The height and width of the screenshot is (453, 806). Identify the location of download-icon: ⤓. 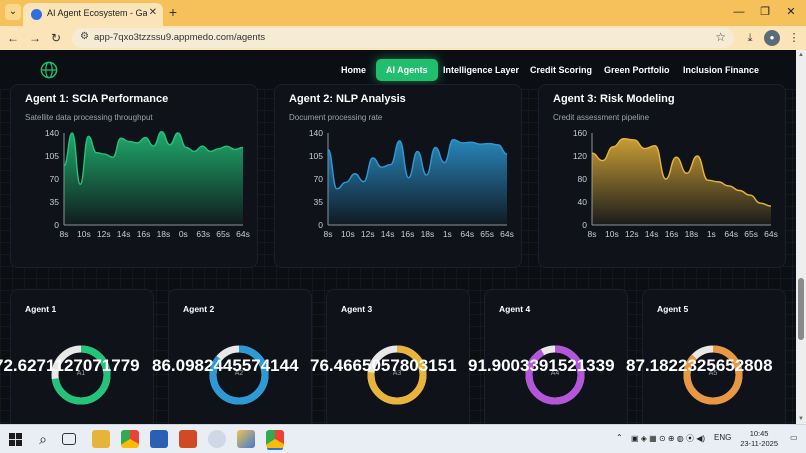
(750, 38).